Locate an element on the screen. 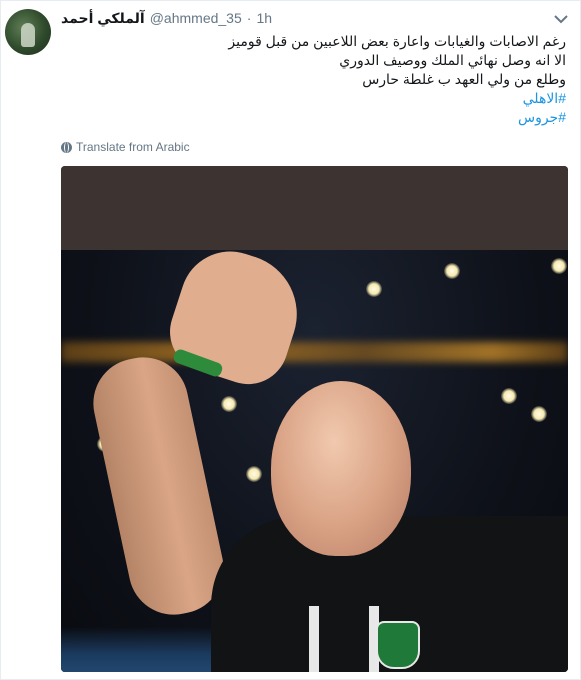 This screenshot has width=581, height=680. avatar is located at coordinates (28, 32).